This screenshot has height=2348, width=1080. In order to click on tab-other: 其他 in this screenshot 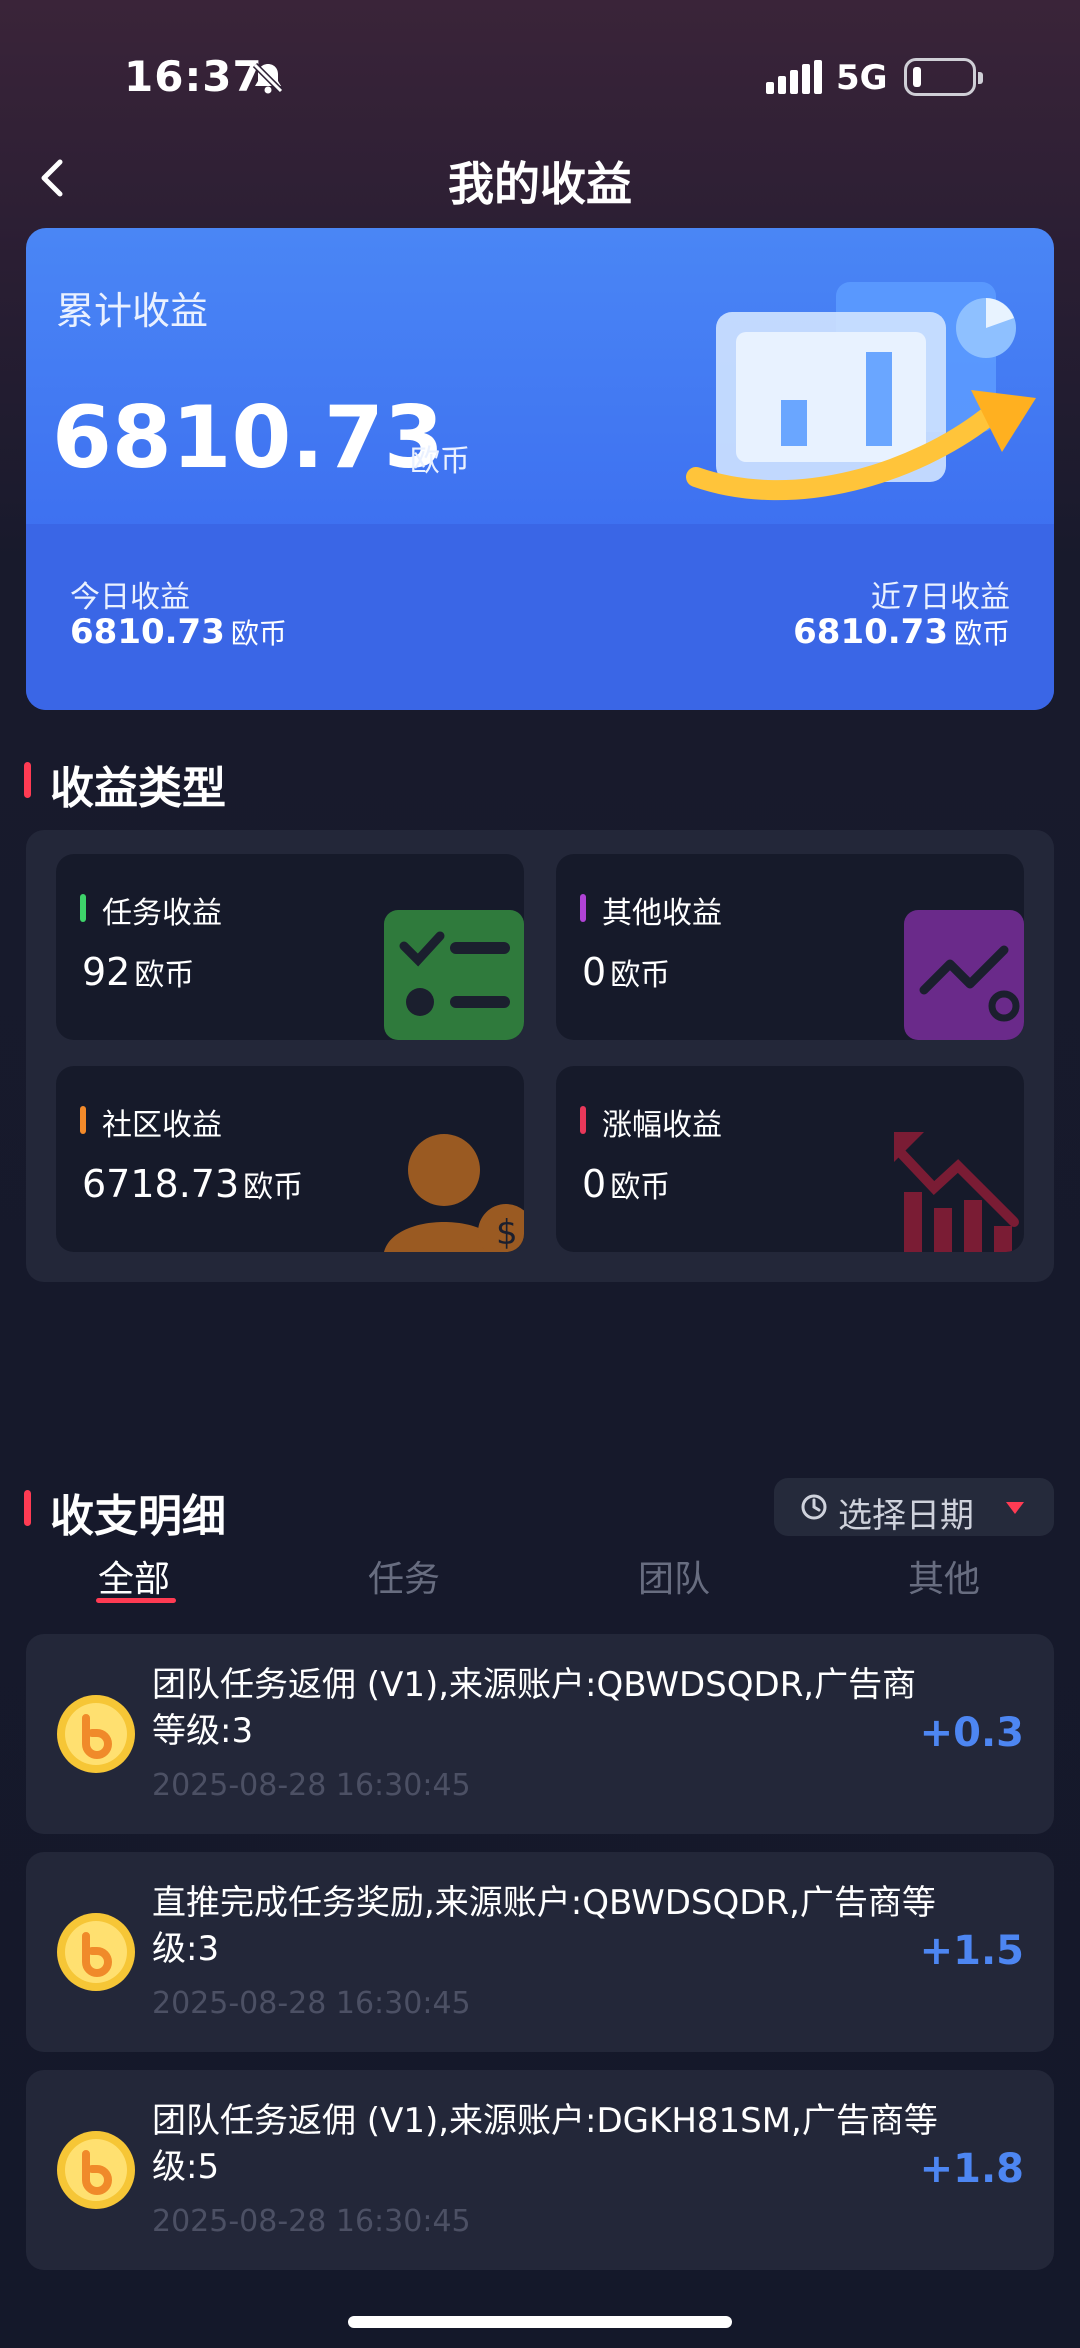, I will do `click(944, 1576)`.